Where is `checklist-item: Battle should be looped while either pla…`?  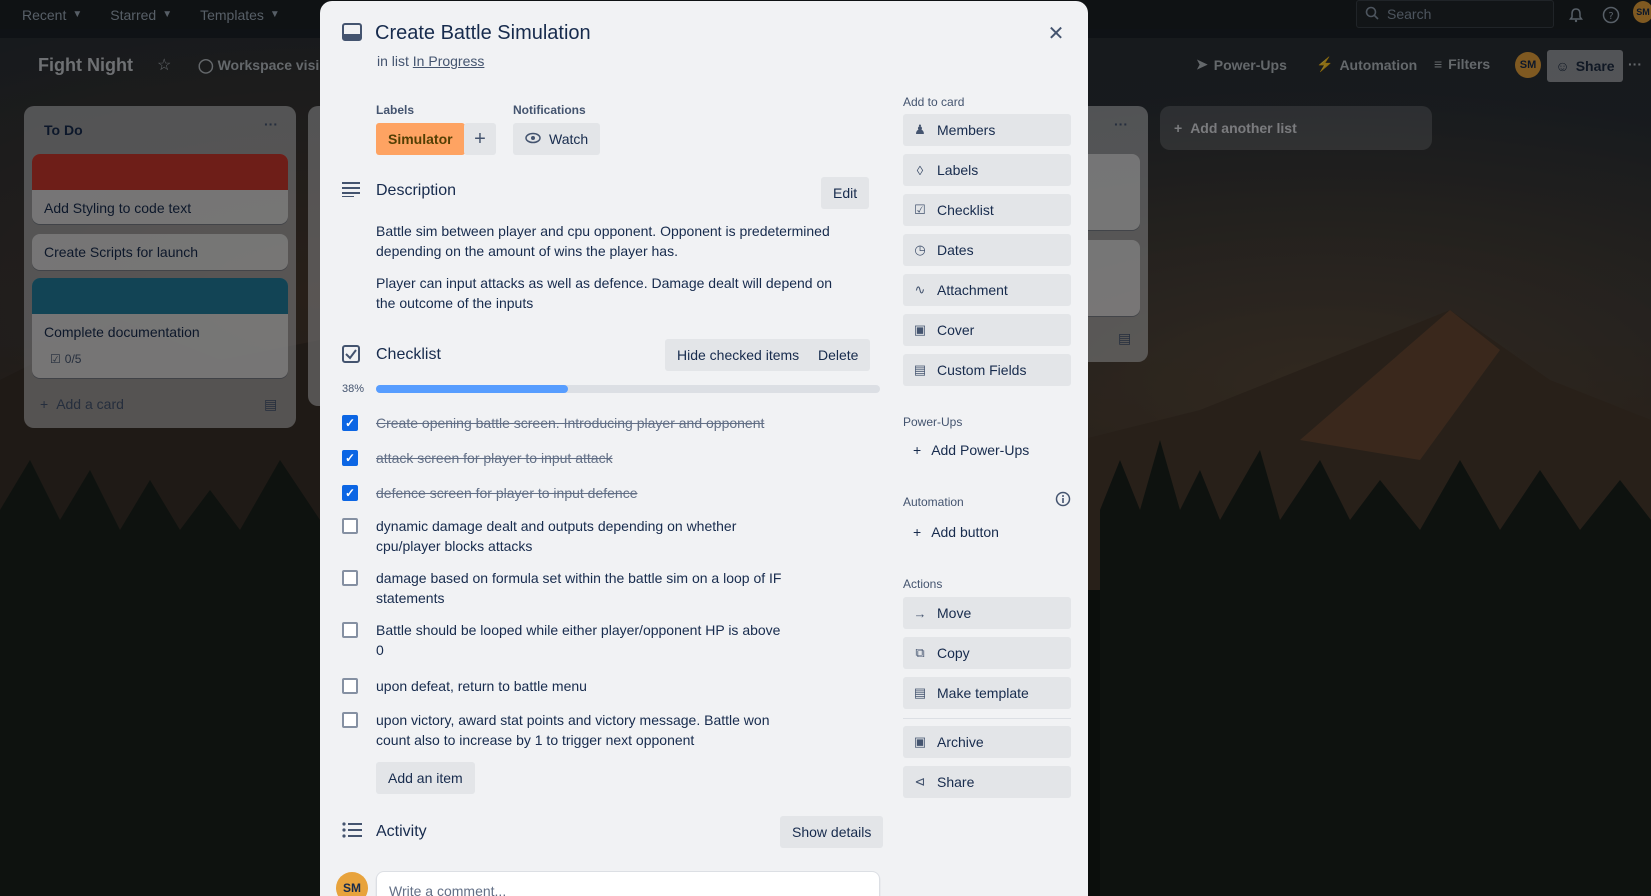 checklist-item: Battle should be looped while either pla… is located at coordinates (564, 640).